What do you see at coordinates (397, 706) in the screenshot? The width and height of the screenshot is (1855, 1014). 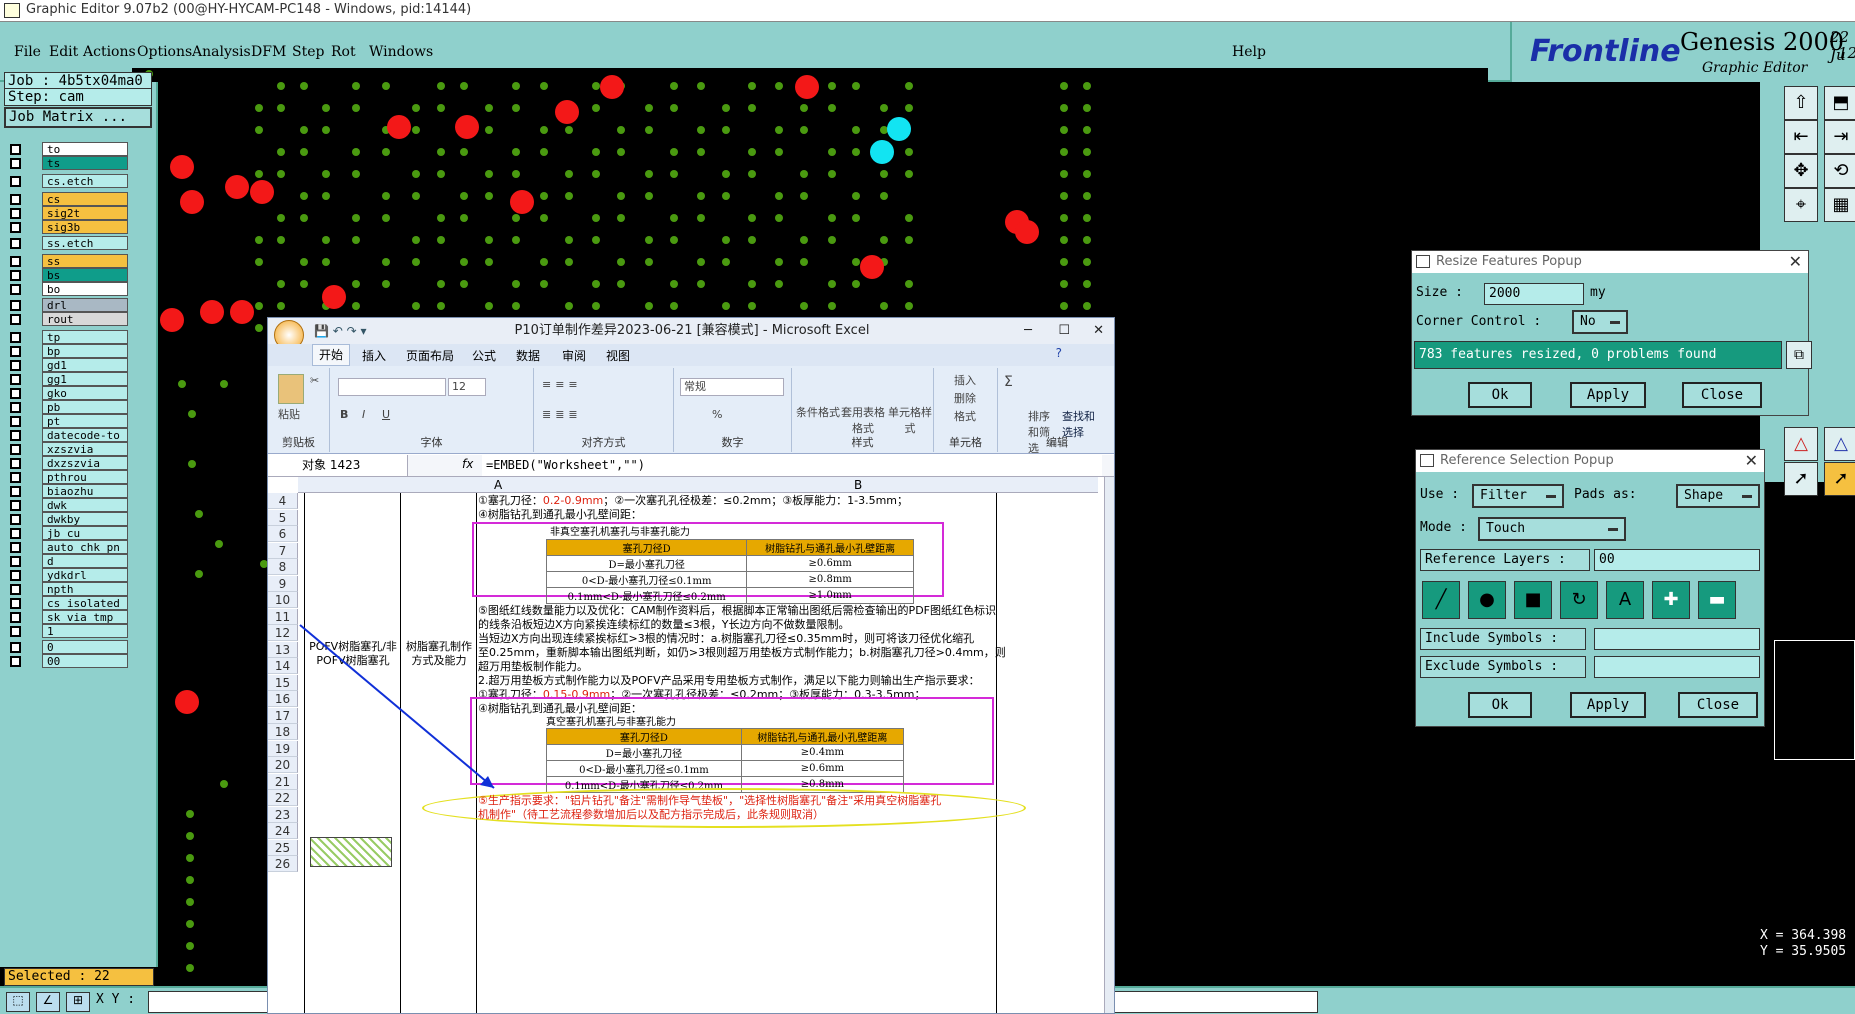 I see `blue-arrow-annotation` at bounding box center [397, 706].